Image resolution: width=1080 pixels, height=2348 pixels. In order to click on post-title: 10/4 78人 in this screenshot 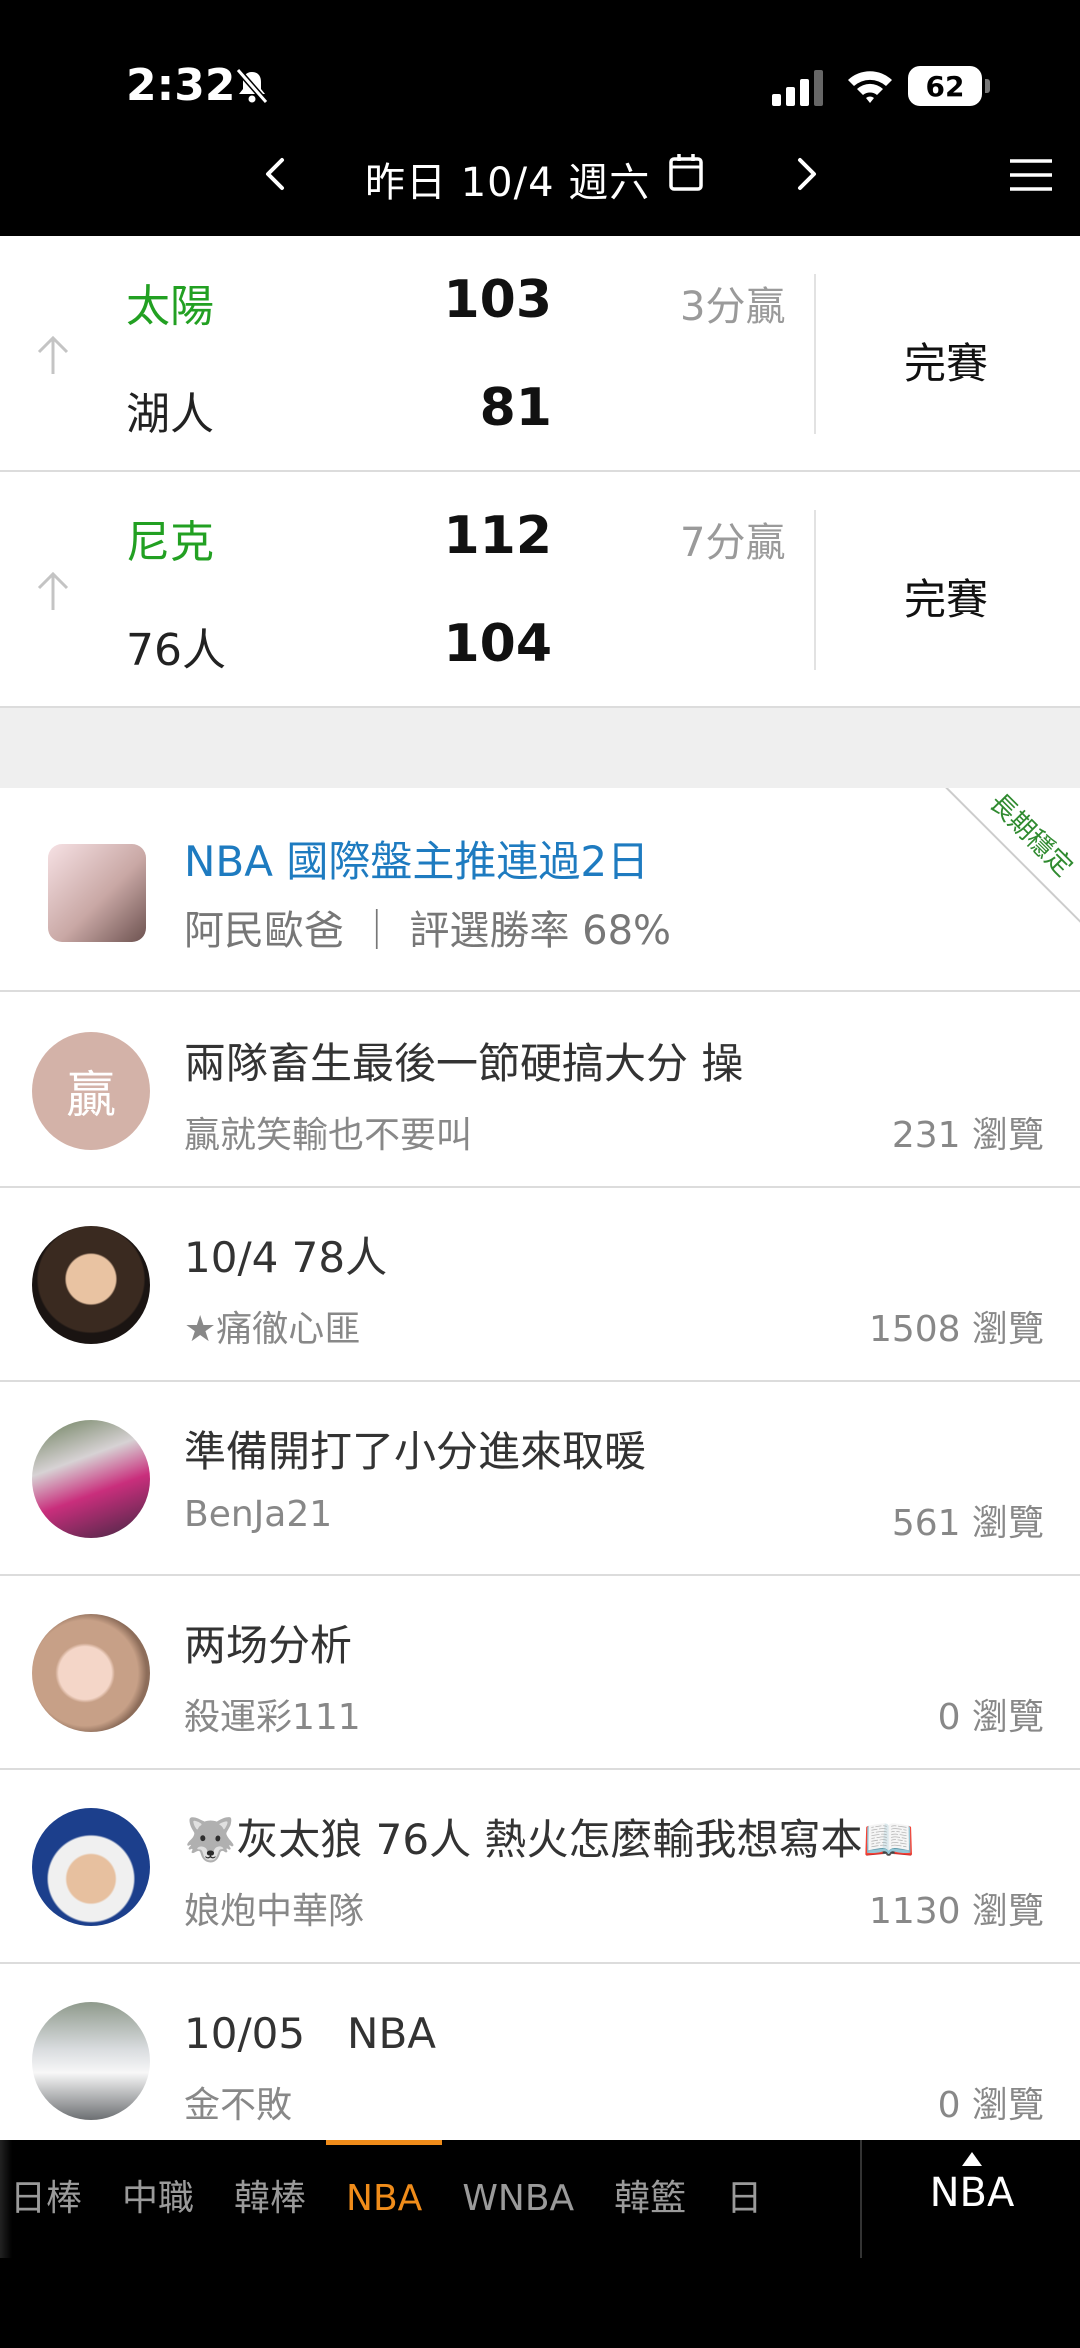, I will do `click(285, 1254)`.